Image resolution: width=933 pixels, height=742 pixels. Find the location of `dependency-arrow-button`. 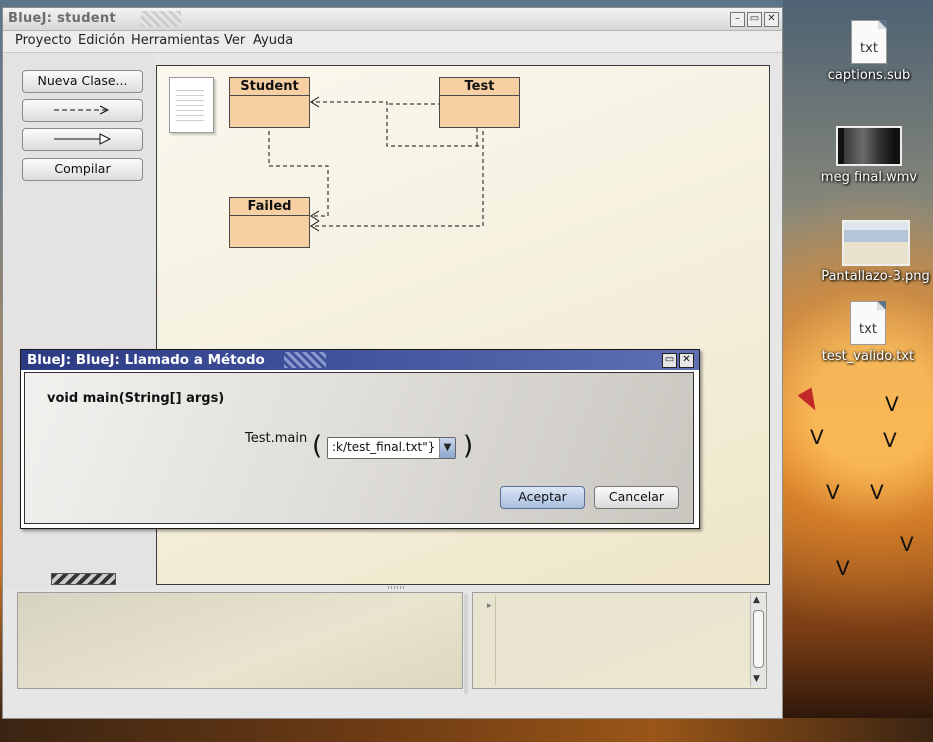

dependency-arrow-button is located at coordinates (82, 110).